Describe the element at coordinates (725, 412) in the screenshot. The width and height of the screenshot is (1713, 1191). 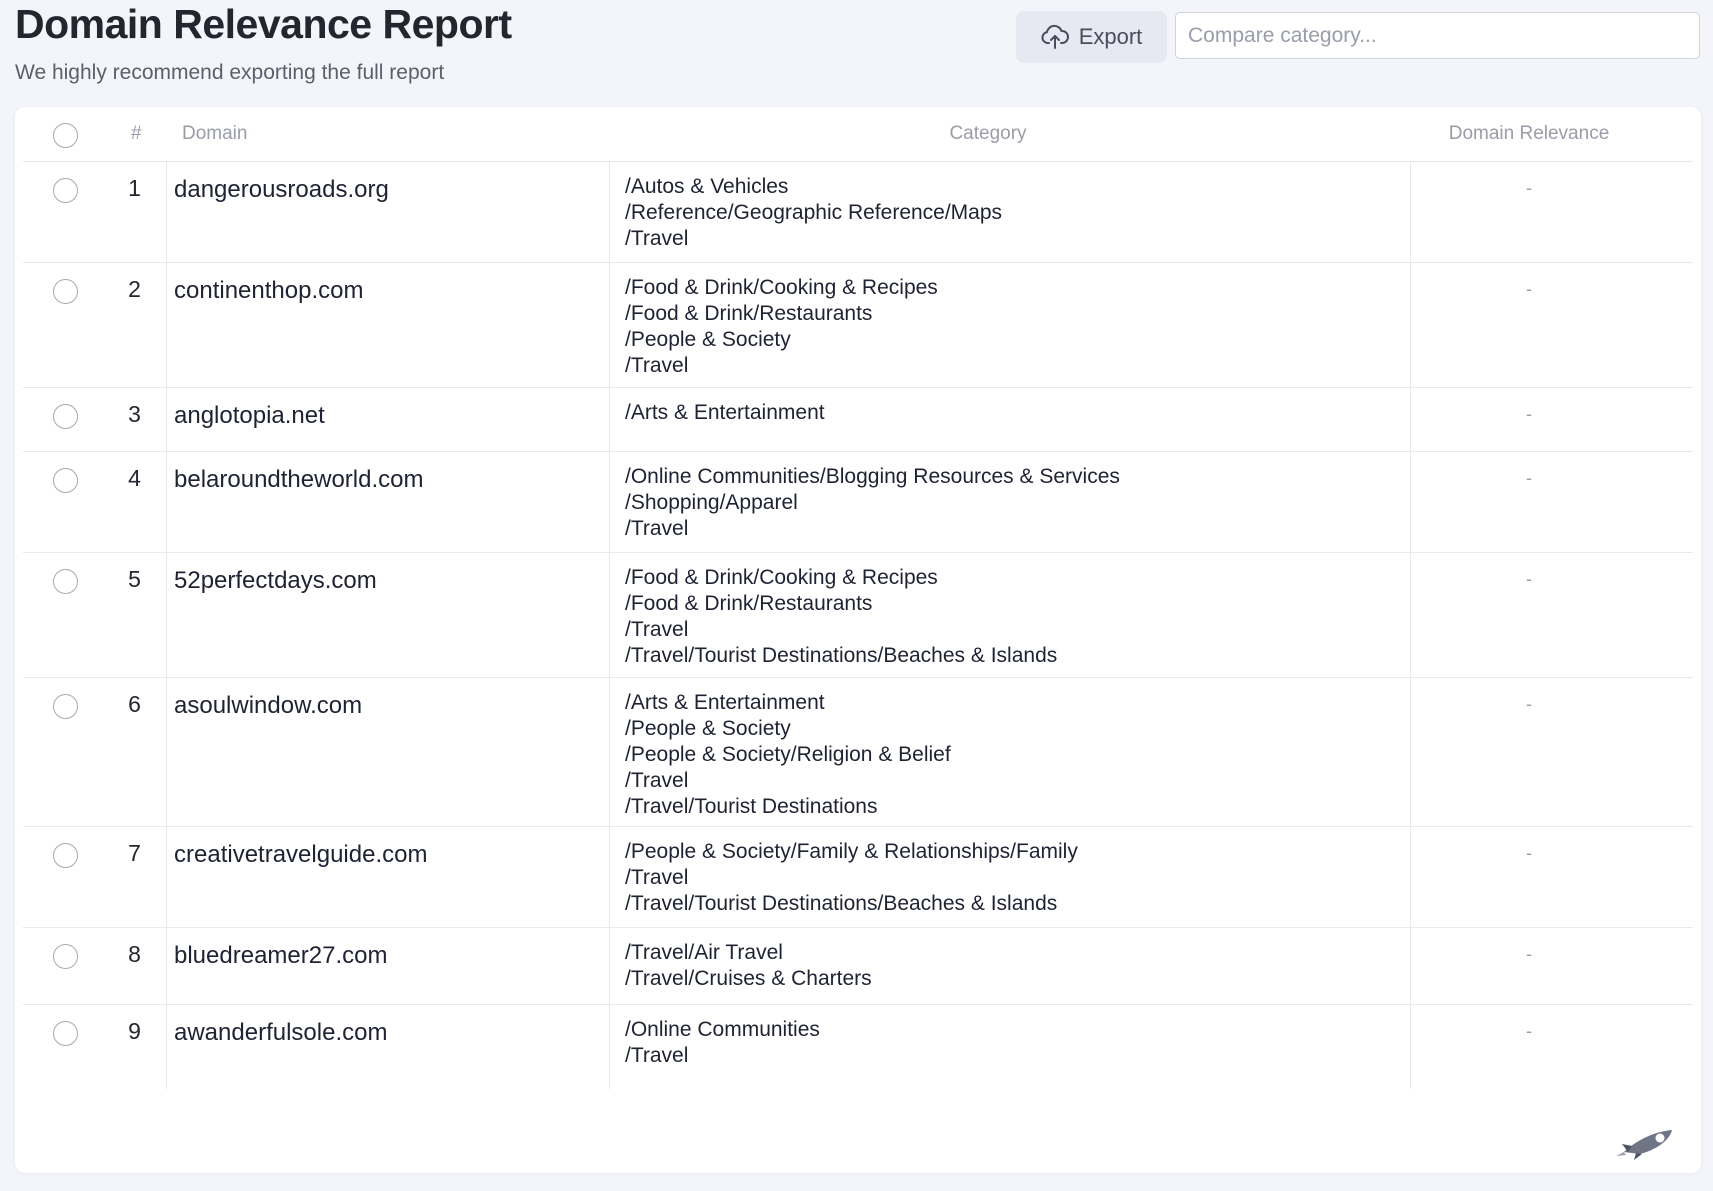
I see `row-category: /Arts & Entertainment` at that location.